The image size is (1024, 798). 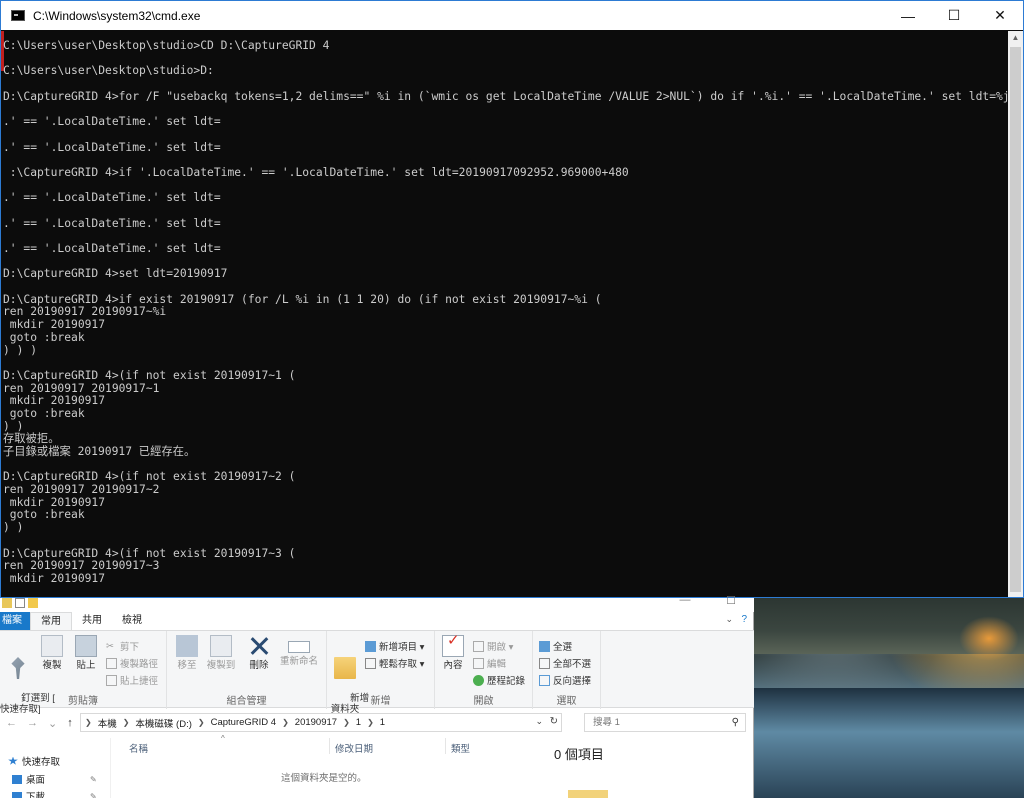 What do you see at coordinates (478, 680) in the screenshot?
I see `history-icon` at bounding box center [478, 680].